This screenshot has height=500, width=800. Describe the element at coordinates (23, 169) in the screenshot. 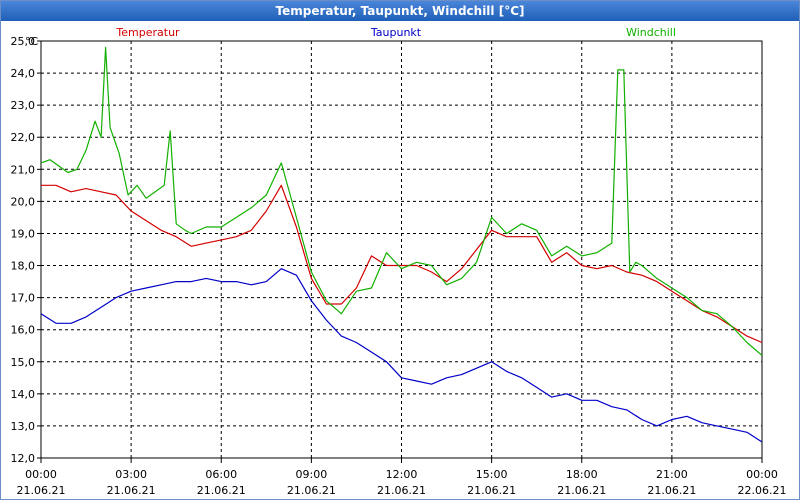

I see `y-tick-label: 21,0` at that location.